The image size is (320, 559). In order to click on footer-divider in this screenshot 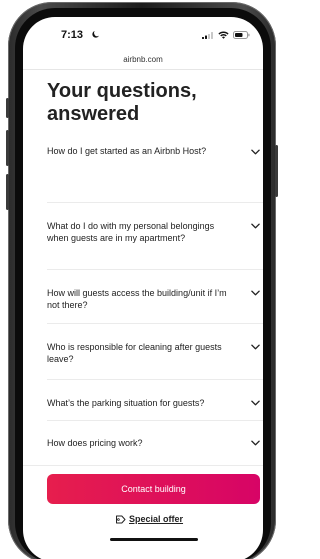, I will do `click(143, 465)`.